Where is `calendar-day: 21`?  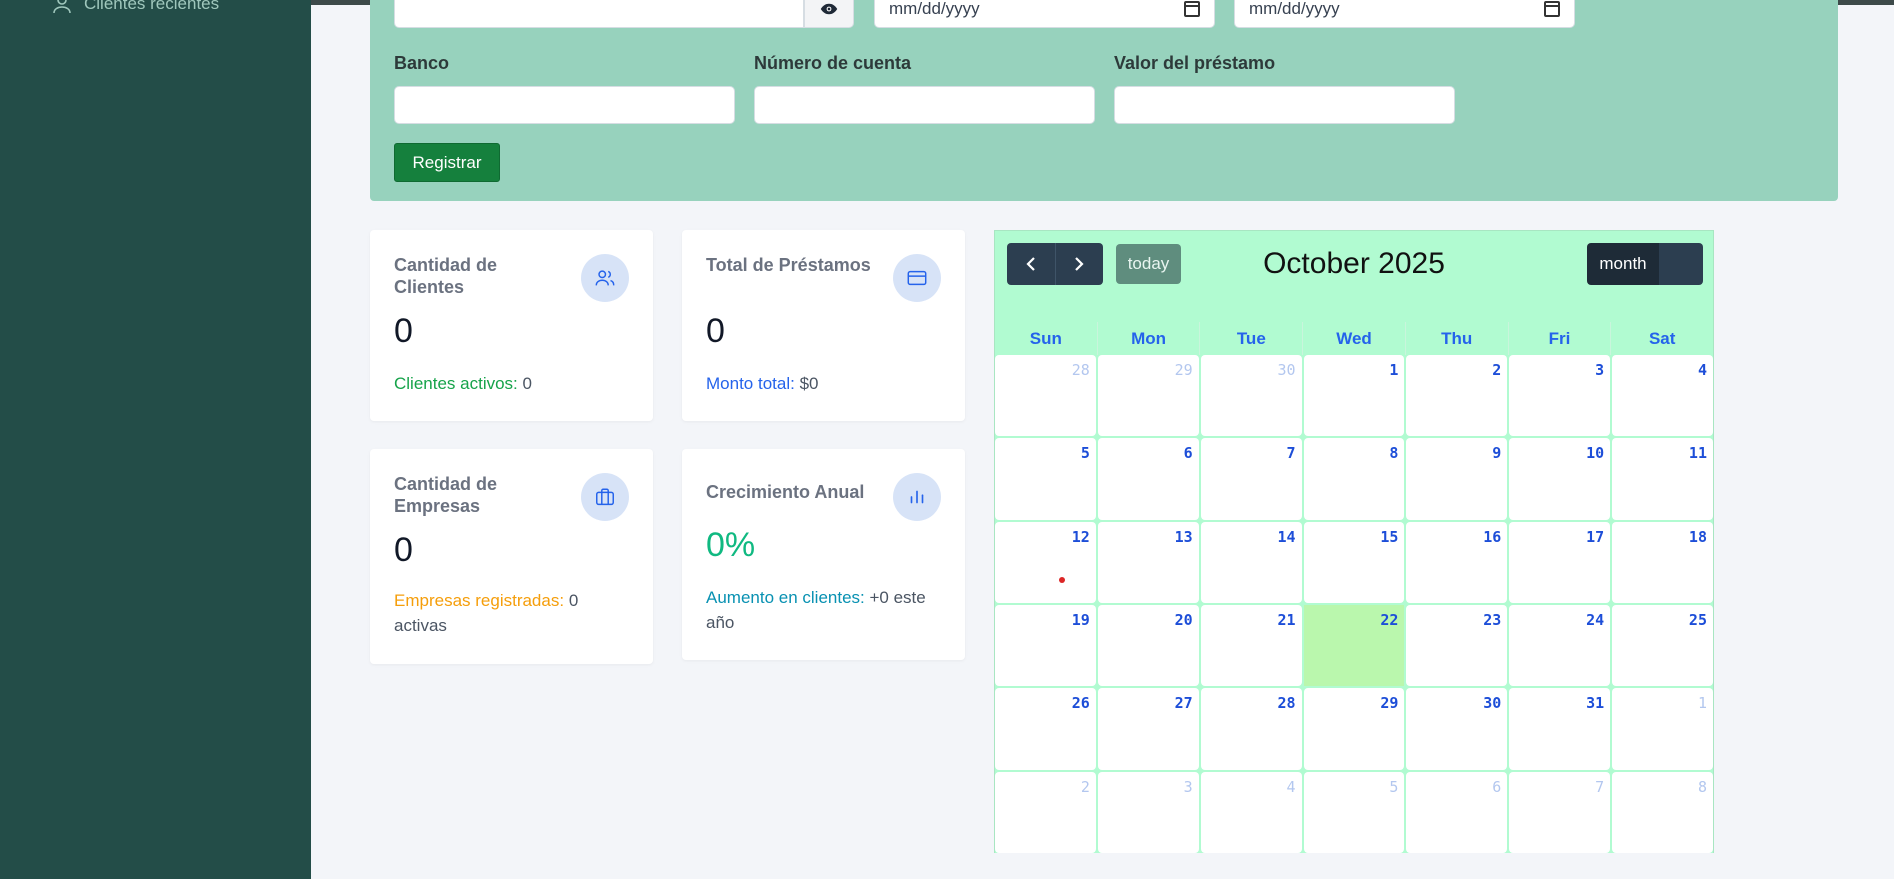
calendar-day: 21 is located at coordinates (1251, 646).